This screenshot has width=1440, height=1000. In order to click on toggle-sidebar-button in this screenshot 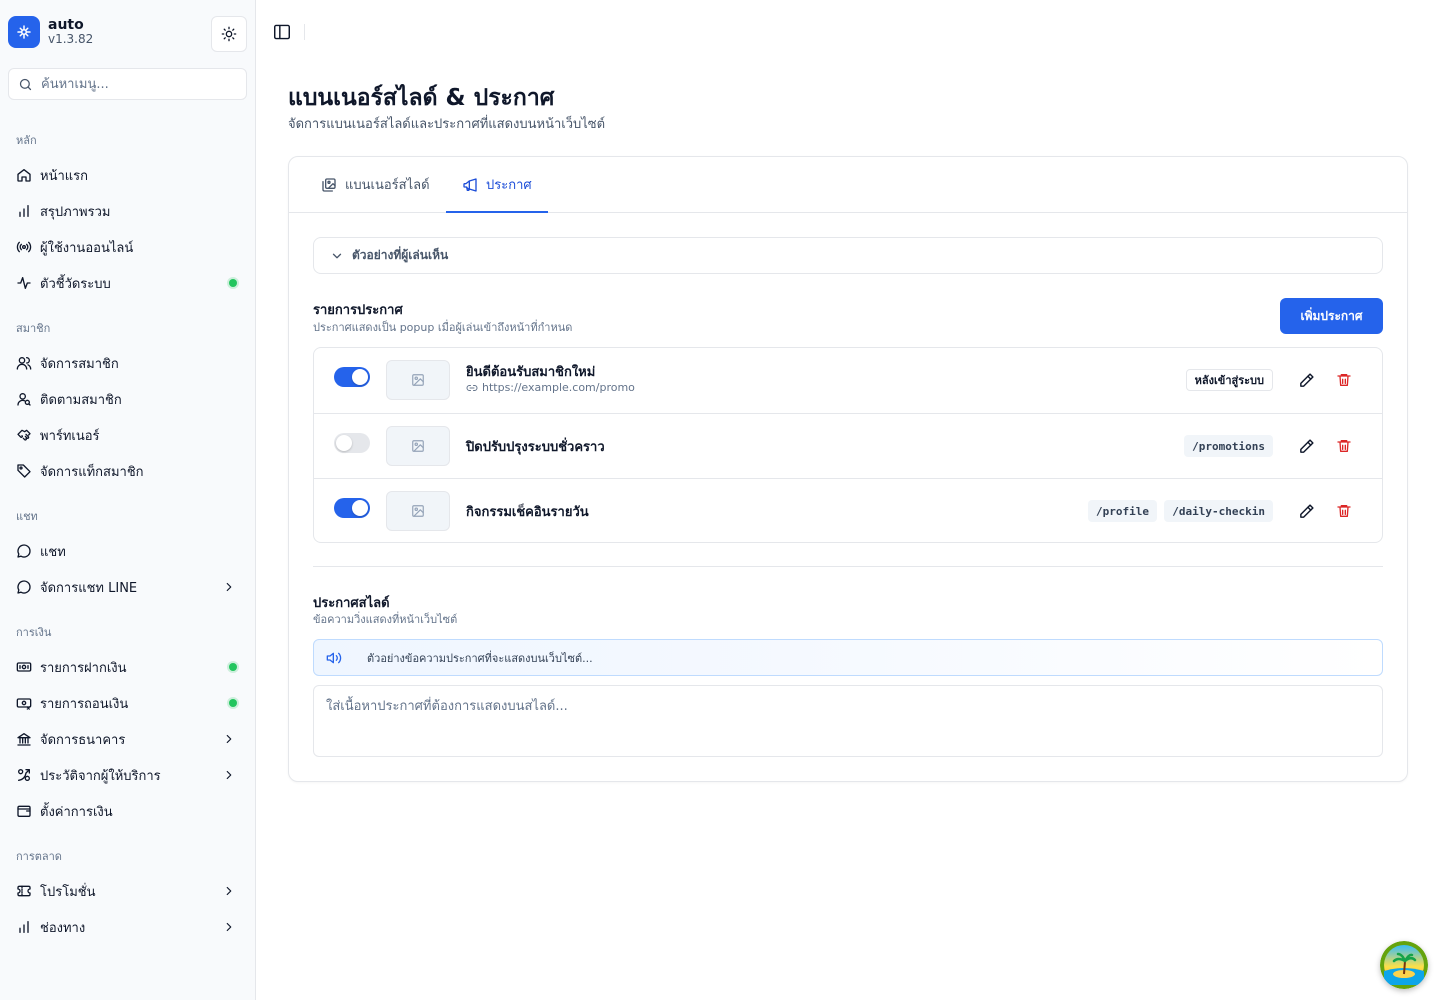, I will do `click(282, 32)`.